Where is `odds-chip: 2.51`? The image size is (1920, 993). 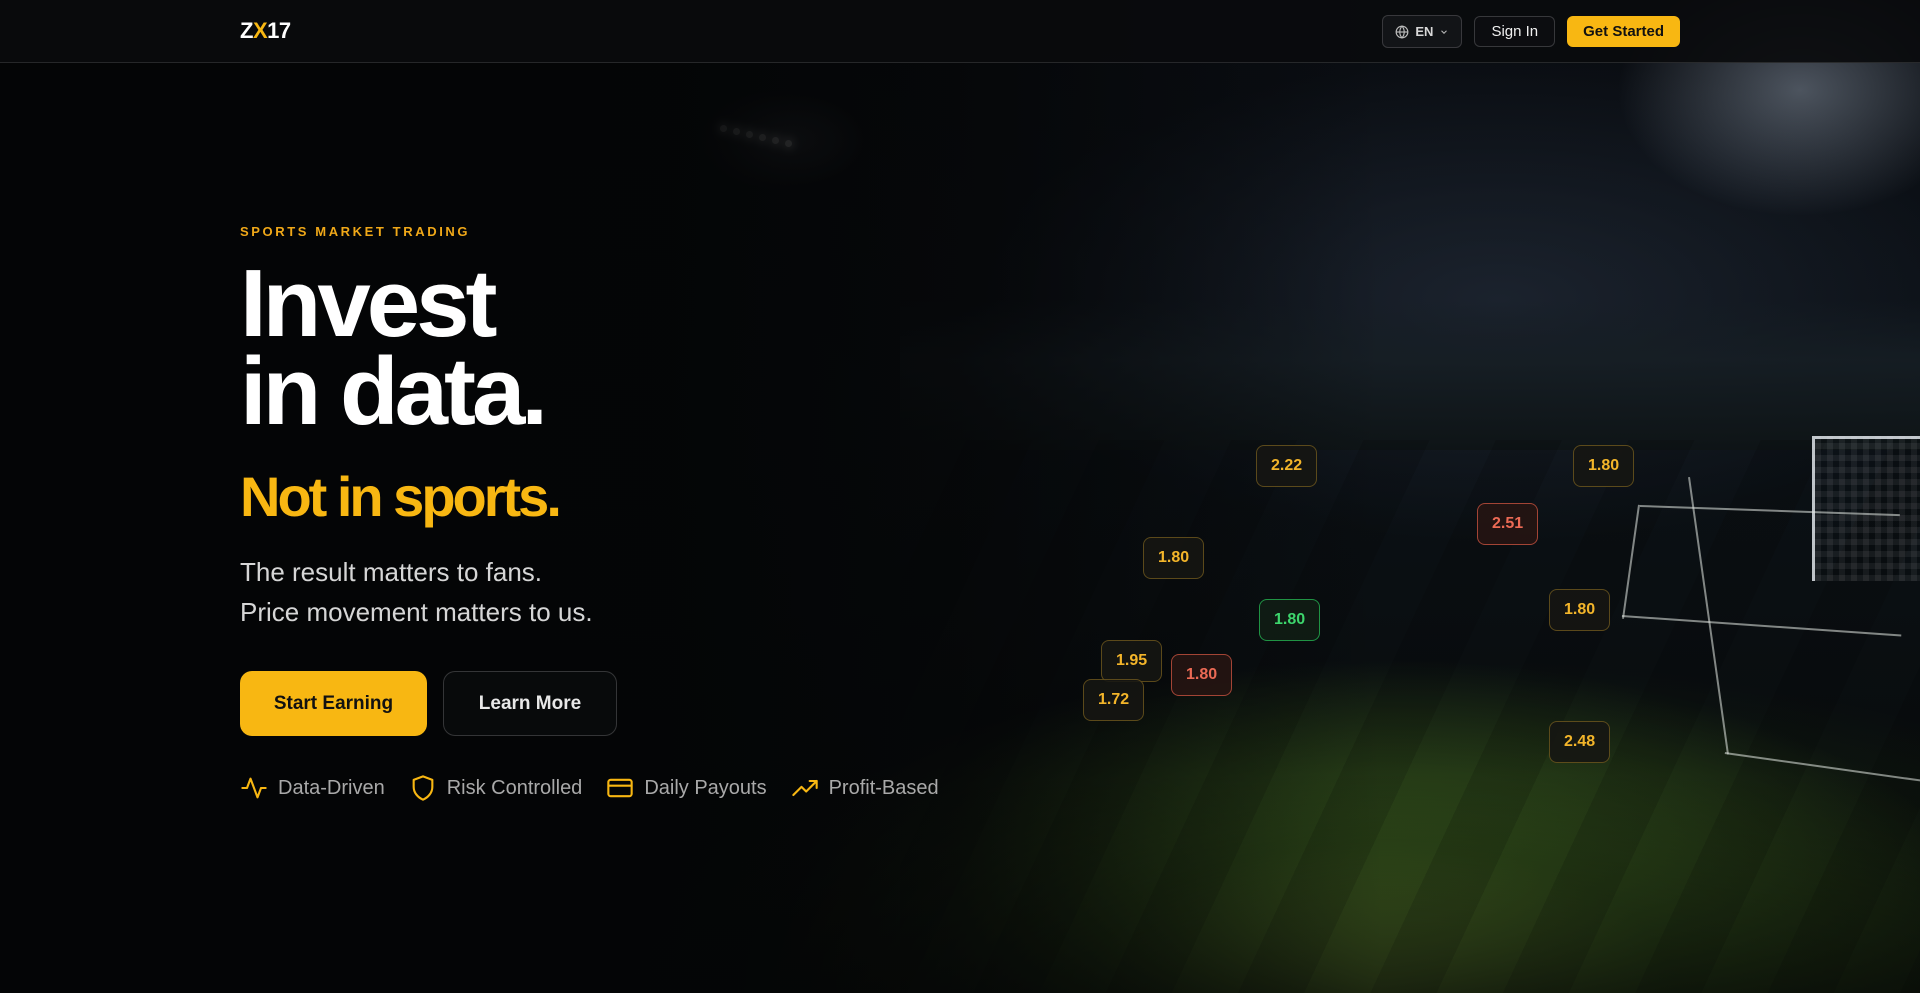 odds-chip: 2.51 is located at coordinates (1508, 524).